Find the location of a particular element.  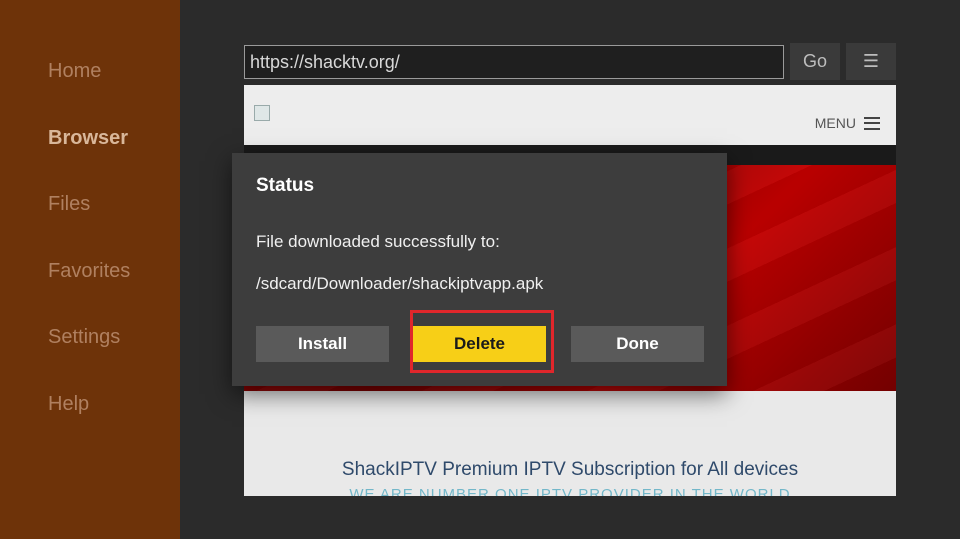

browser-menu-button: ☰ is located at coordinates (871, 61).